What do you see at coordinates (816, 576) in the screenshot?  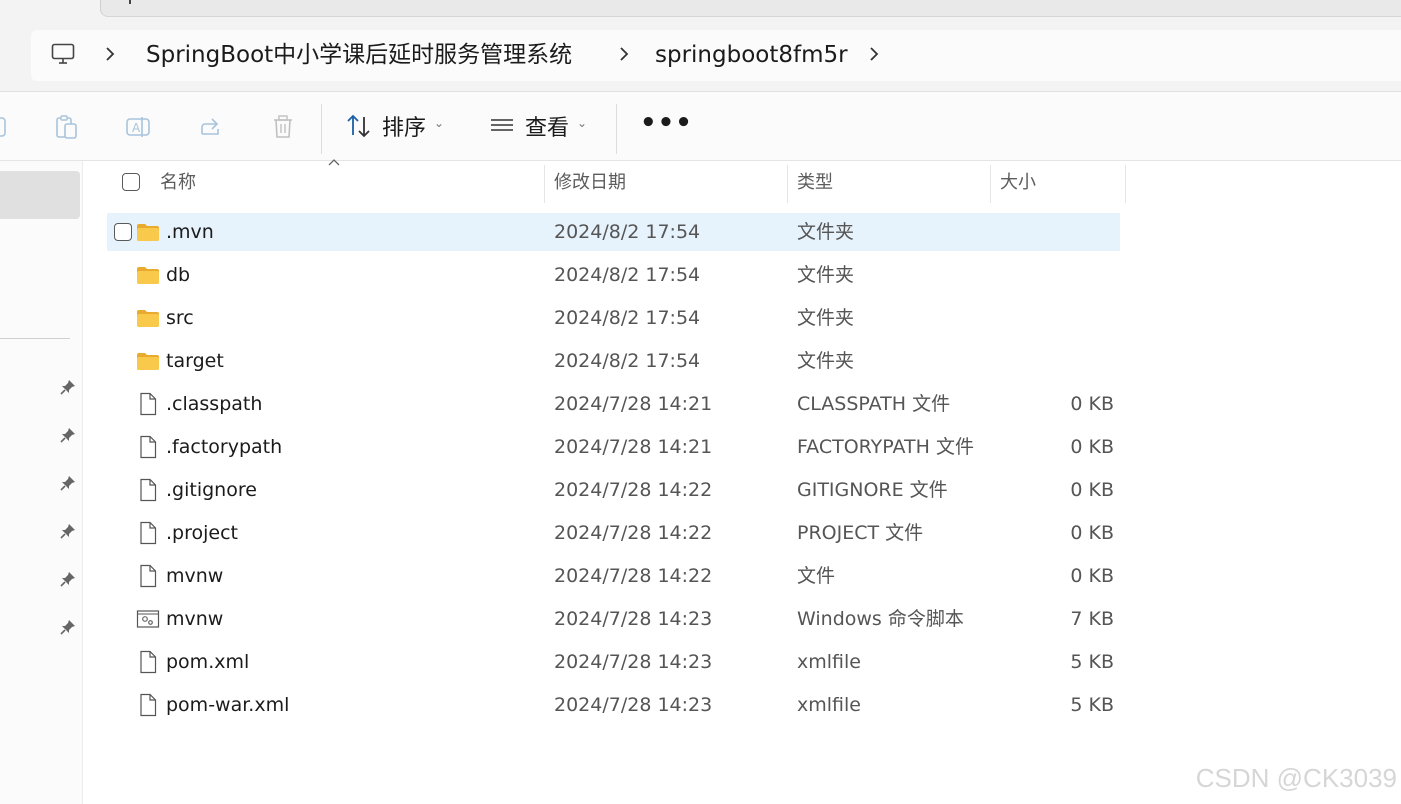 I see `file-type: 文件` at bounding box center [816, 576].